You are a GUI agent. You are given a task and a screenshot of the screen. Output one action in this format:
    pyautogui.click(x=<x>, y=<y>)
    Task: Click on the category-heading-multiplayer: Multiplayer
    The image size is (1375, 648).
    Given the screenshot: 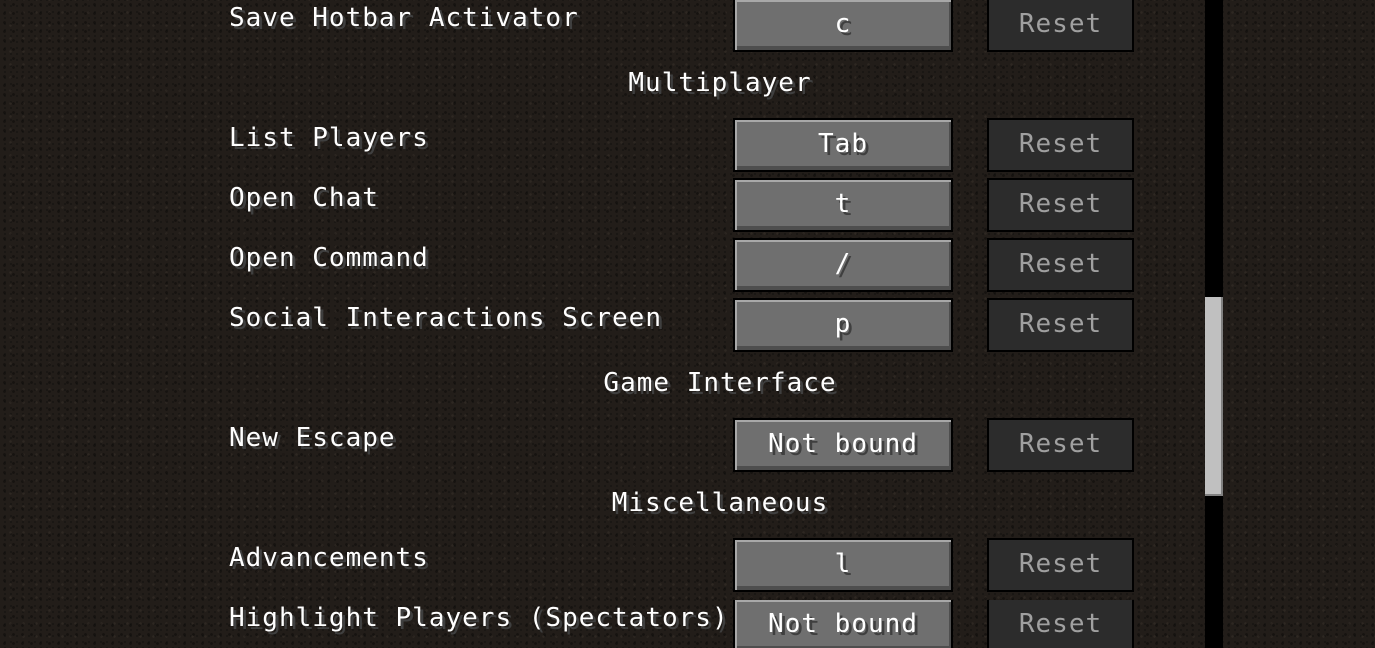 What is the action you would take?
    pyautogui.click(x=720, y=83)
    